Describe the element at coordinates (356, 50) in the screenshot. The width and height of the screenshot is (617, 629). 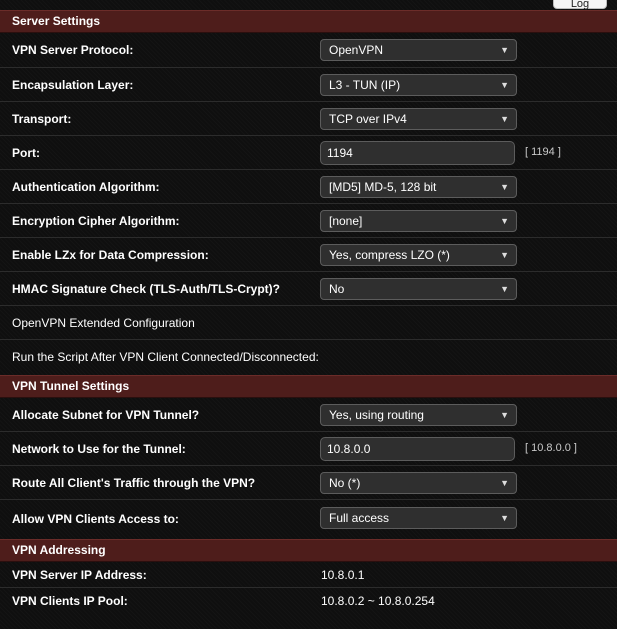
I see `vpn-server-protocol-value: OpenVPN` at that location.